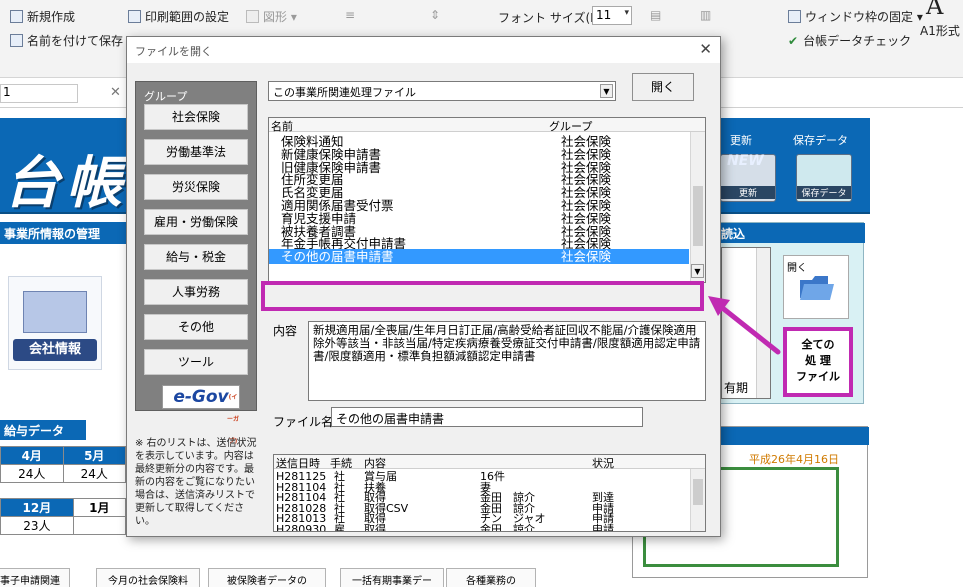 Image resolution: width=963 pixels, height=587 pixels. What do you see at coordinates (201, 397) in the screenshot?
I see `egov-text: e-Gov` at bounding box center [201, 397].